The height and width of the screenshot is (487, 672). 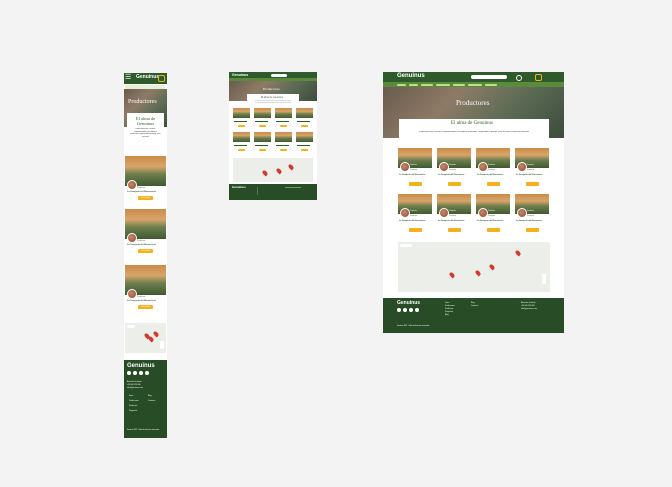 What do you see at coordinates (135, 388) in the screenshot?
I see `mobile-email: info@genuinus.com` at bounding box center [135, 388].